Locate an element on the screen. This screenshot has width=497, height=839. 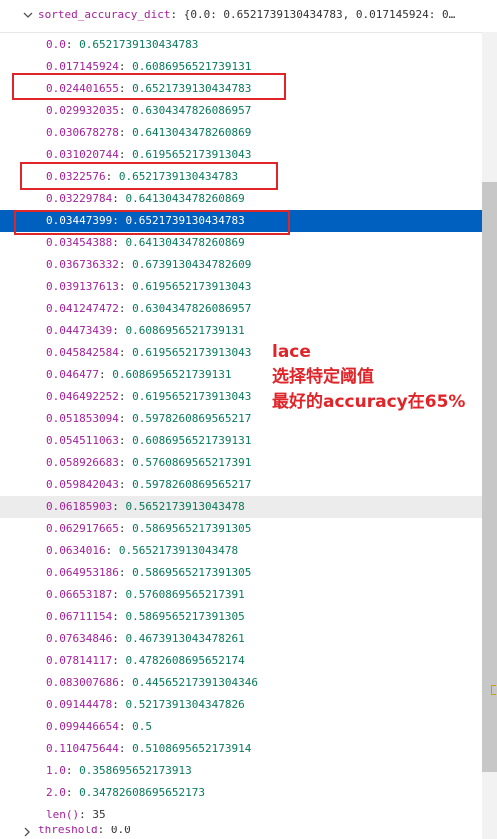
item-key: 0.054511063 is located at coordinates (82, 440).